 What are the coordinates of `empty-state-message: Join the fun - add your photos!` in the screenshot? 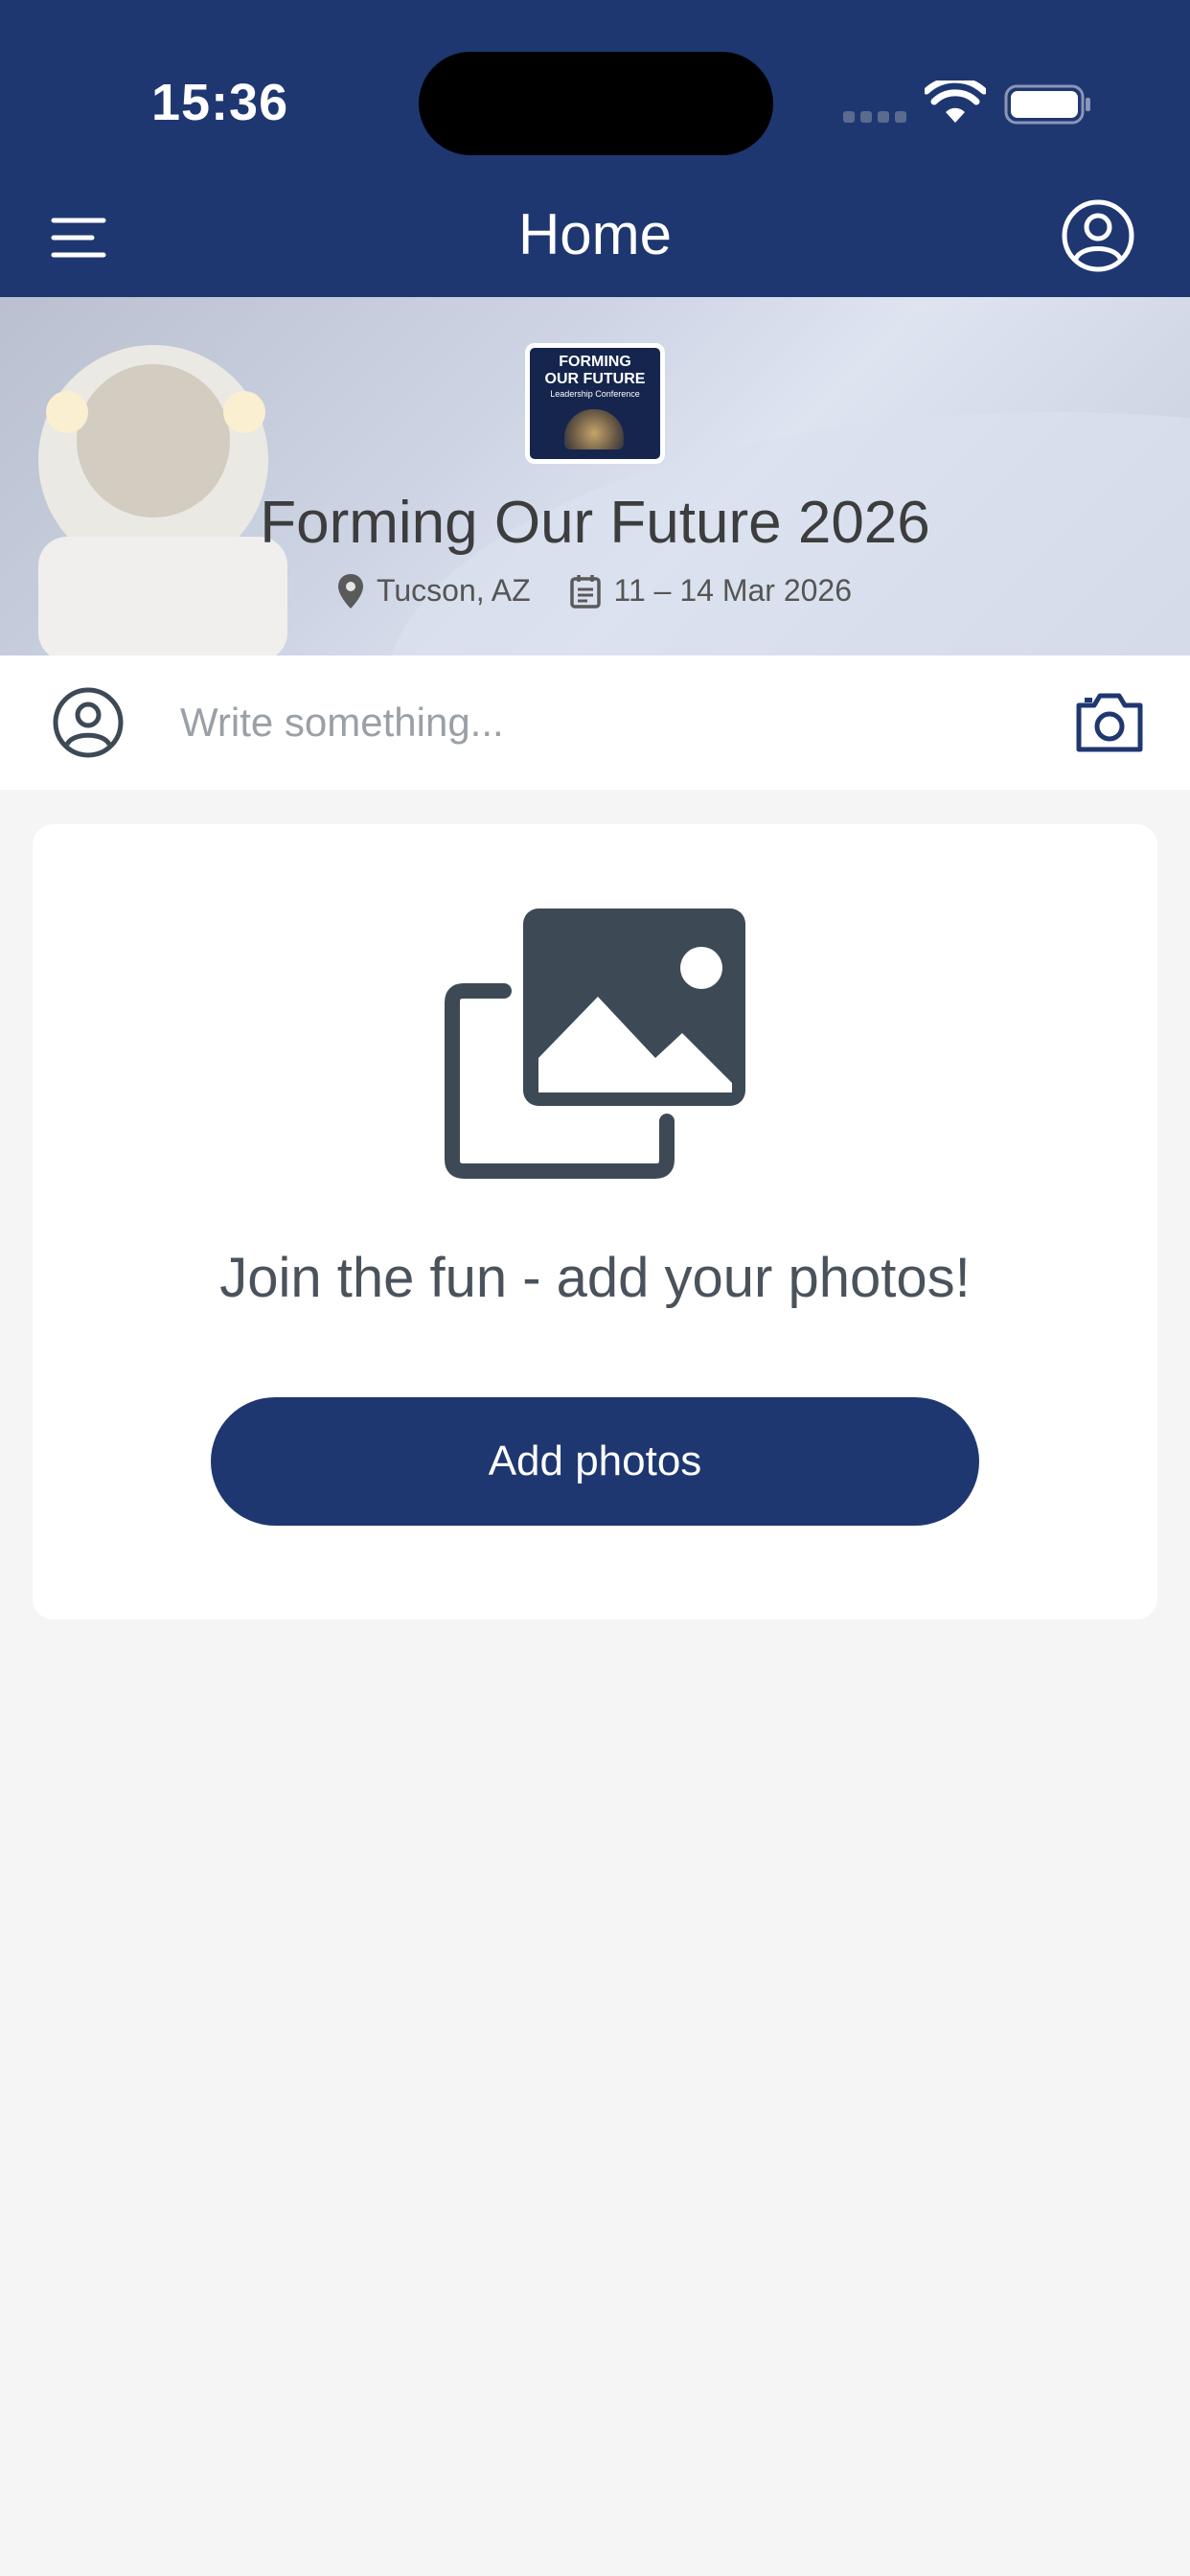 It's located at (595, 1278).